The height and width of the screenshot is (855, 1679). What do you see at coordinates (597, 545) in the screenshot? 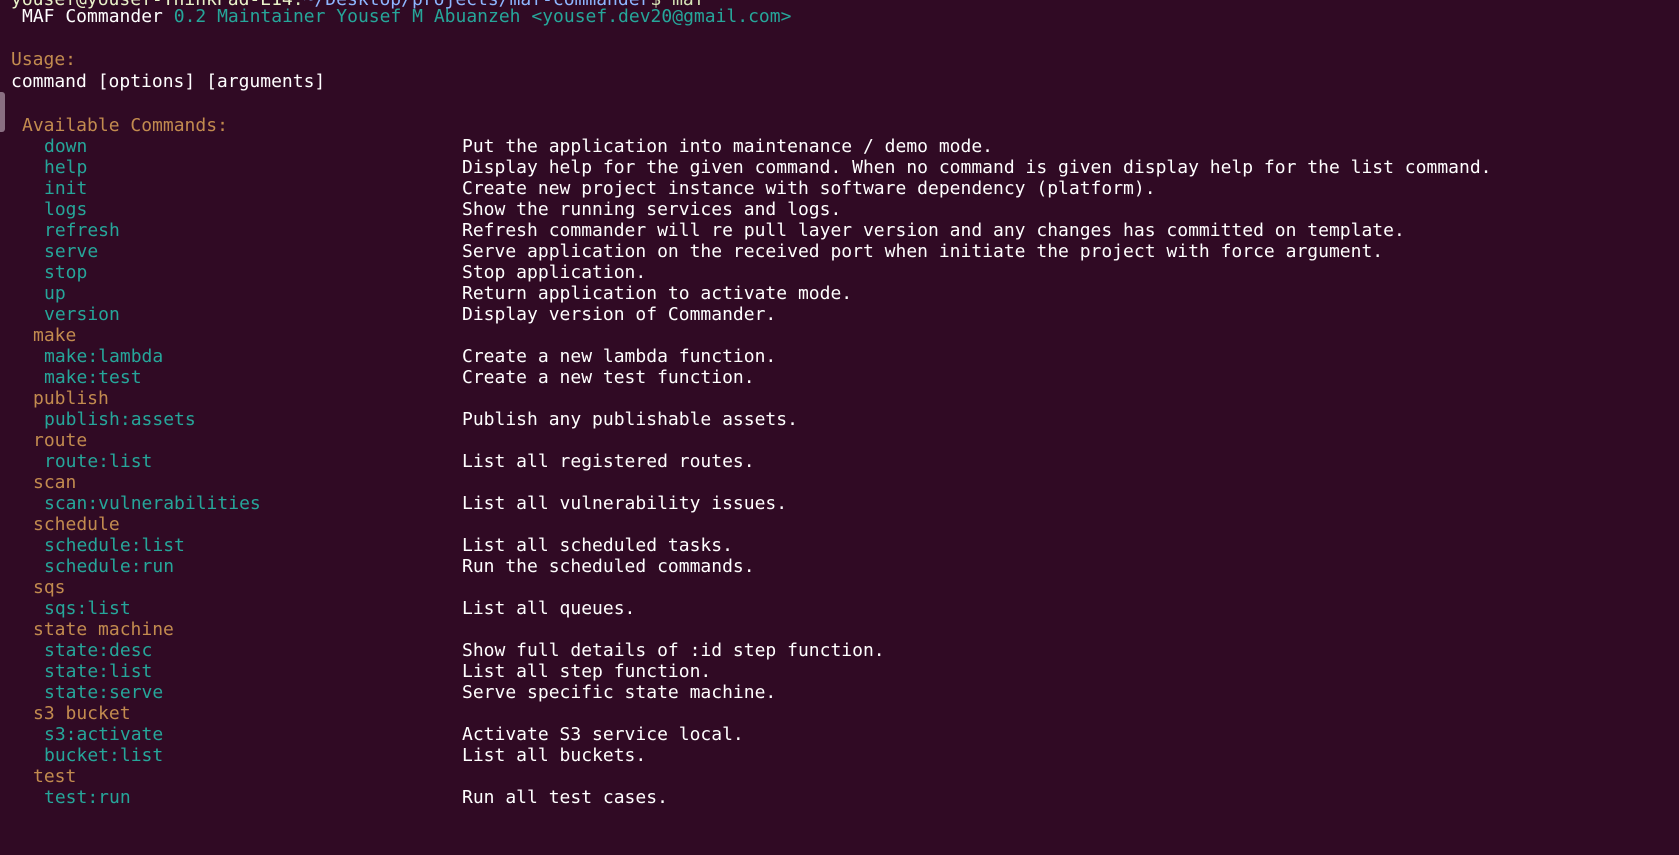
I see `command-description: List all scheduled tasks.` at bounding box center [597, 545].